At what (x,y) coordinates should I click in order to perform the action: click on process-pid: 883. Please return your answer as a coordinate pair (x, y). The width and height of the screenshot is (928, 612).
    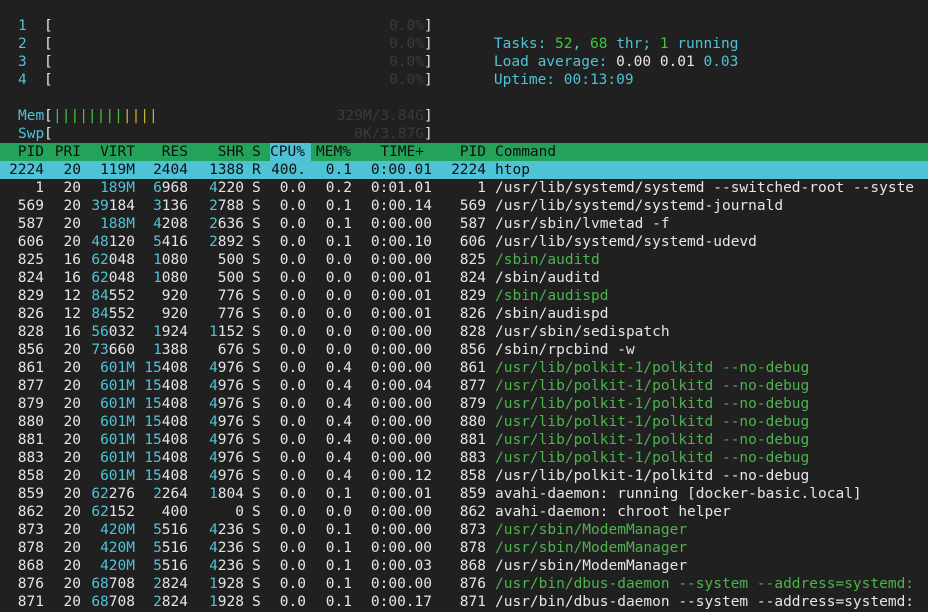
    Looking at the image, I should click on (30, 458).